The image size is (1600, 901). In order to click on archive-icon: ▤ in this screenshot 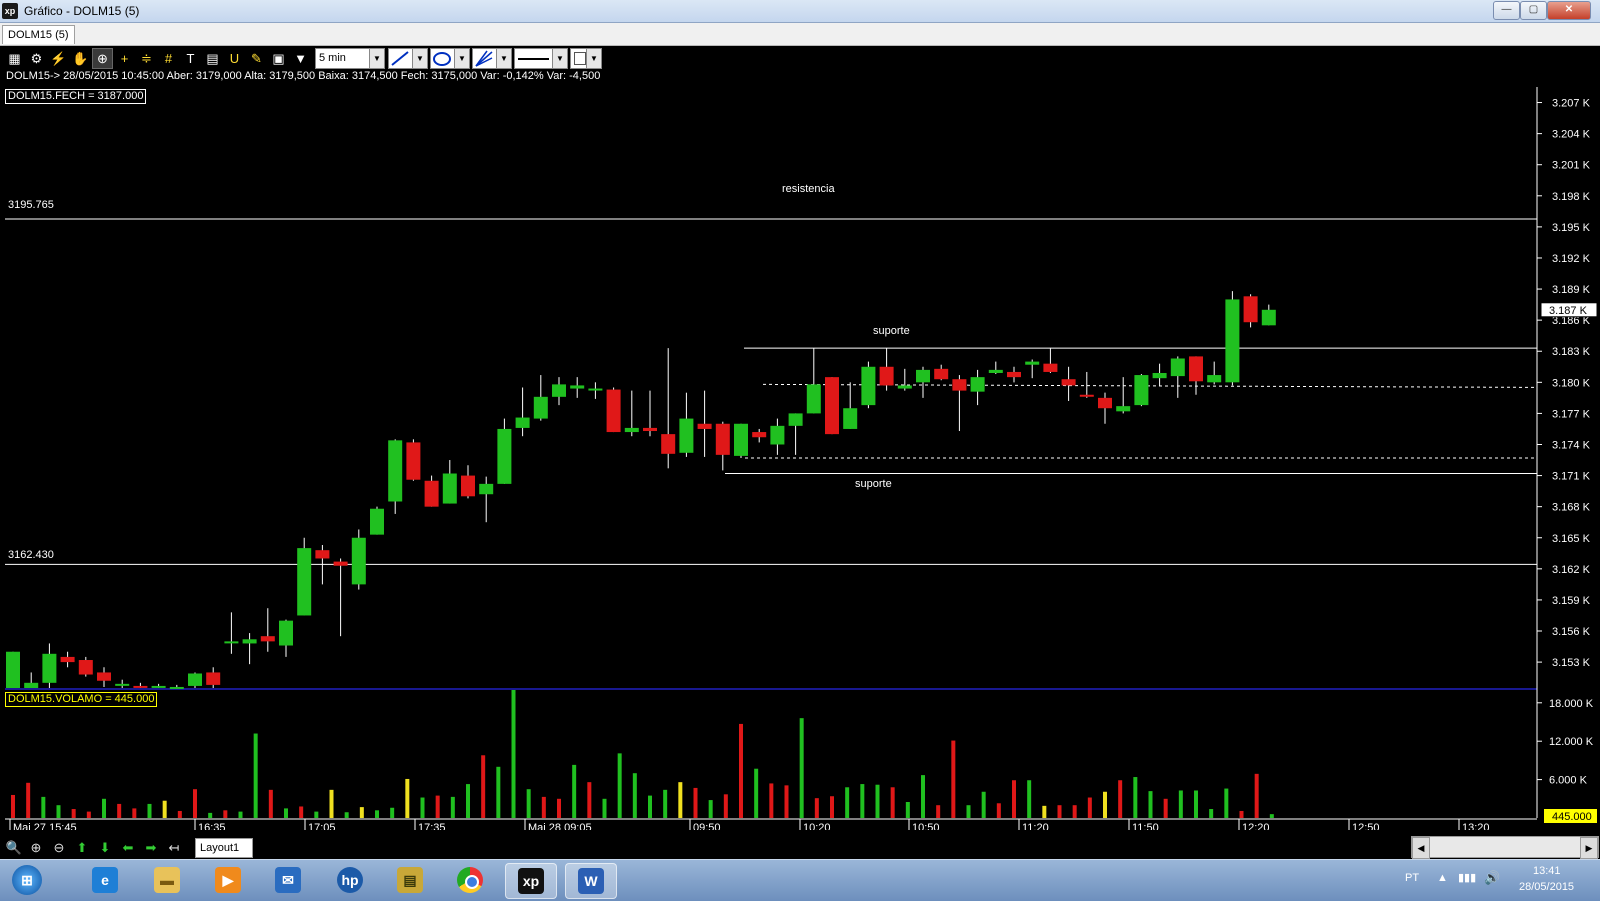, I will do `click(410, 880)`.